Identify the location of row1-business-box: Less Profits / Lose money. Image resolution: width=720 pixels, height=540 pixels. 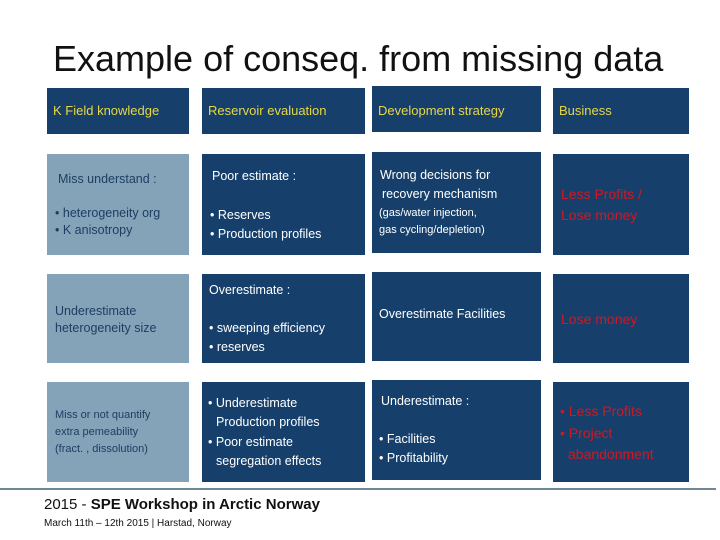
(621, 204).